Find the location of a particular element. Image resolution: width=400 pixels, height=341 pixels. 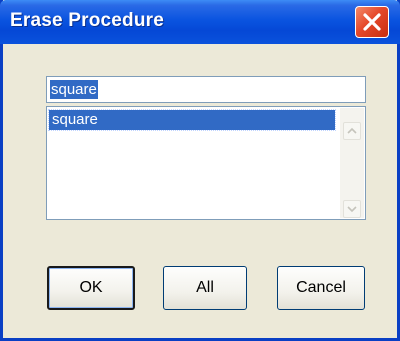

scroll-down-arrow-icon is located at coordinates (352, 209).